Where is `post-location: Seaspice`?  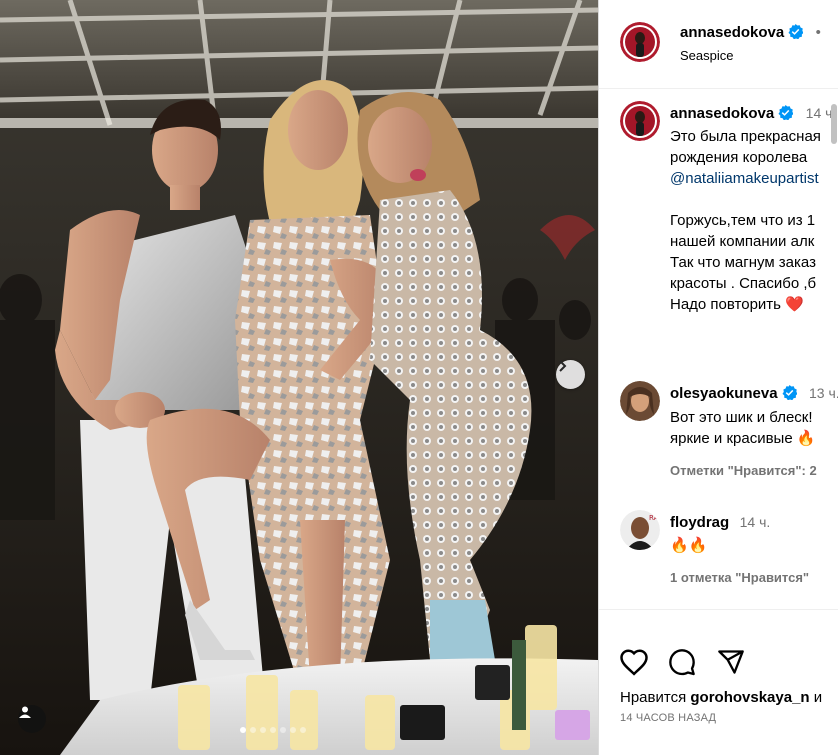
post-location: Seaspice is located at coordinates (706, 55).